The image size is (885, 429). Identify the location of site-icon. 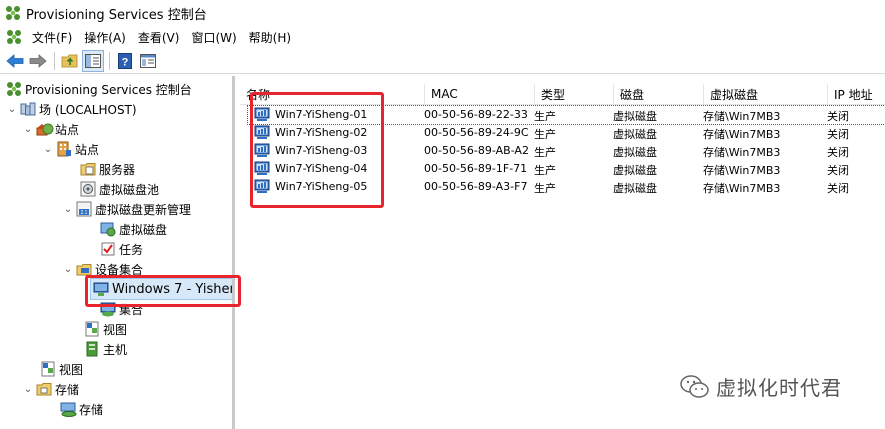
(64, 149).